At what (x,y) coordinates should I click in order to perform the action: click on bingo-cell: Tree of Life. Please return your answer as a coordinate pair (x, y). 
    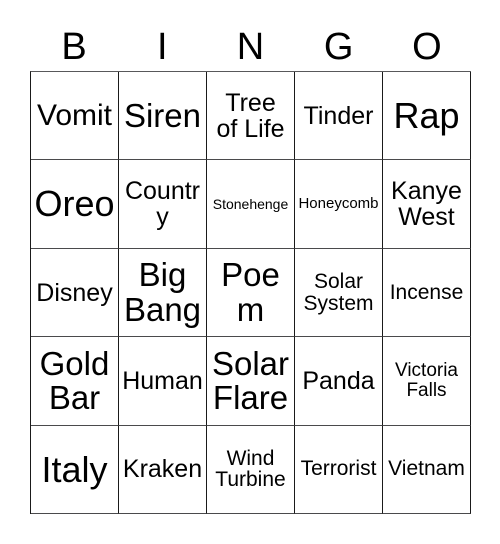
    Looking at the image, I should click on (251, 116).